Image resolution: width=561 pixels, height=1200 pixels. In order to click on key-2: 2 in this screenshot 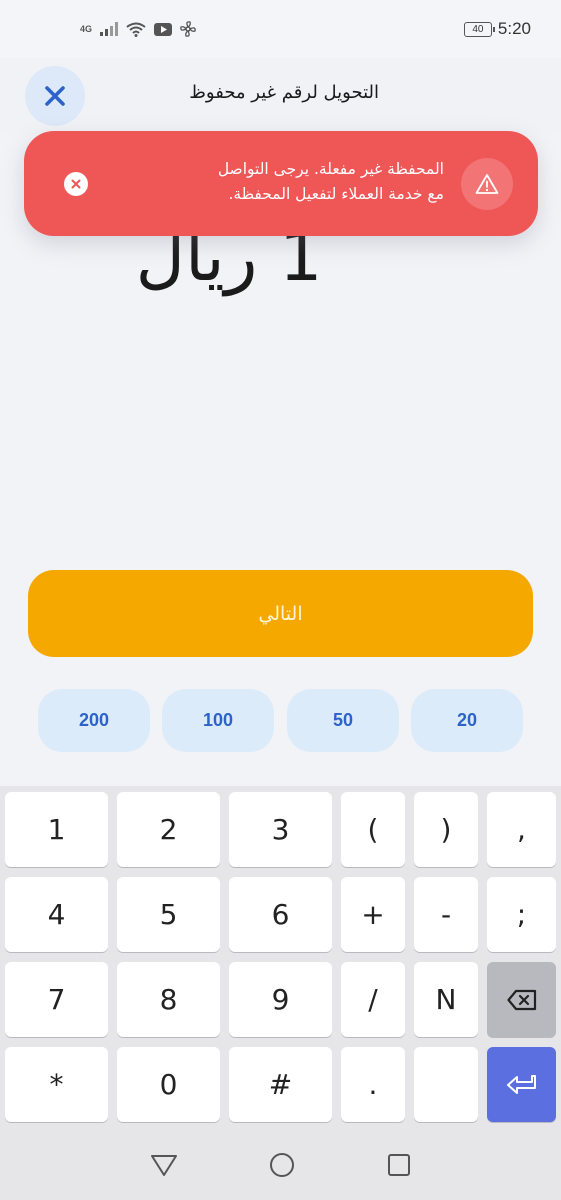, I will do `click(168, 829)`.